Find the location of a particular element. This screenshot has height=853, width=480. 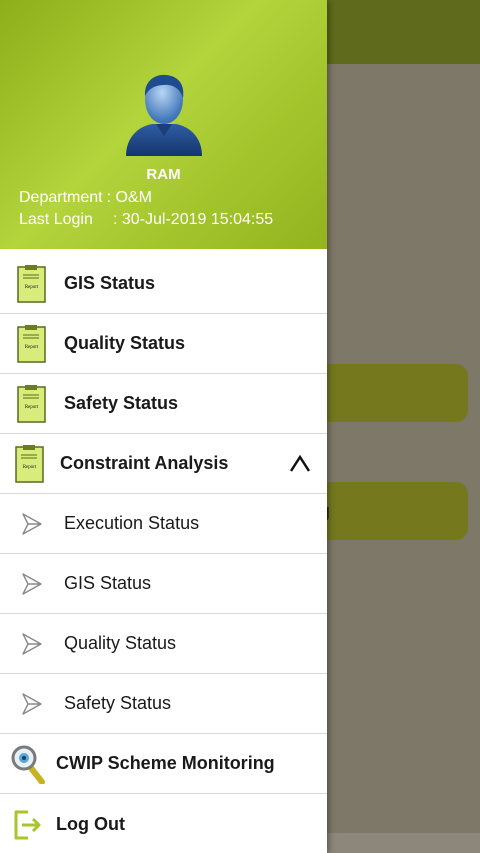

last-login-line: Last Login : 30-Jul-2019 15:04:55 is located at coordinates (146, 220).